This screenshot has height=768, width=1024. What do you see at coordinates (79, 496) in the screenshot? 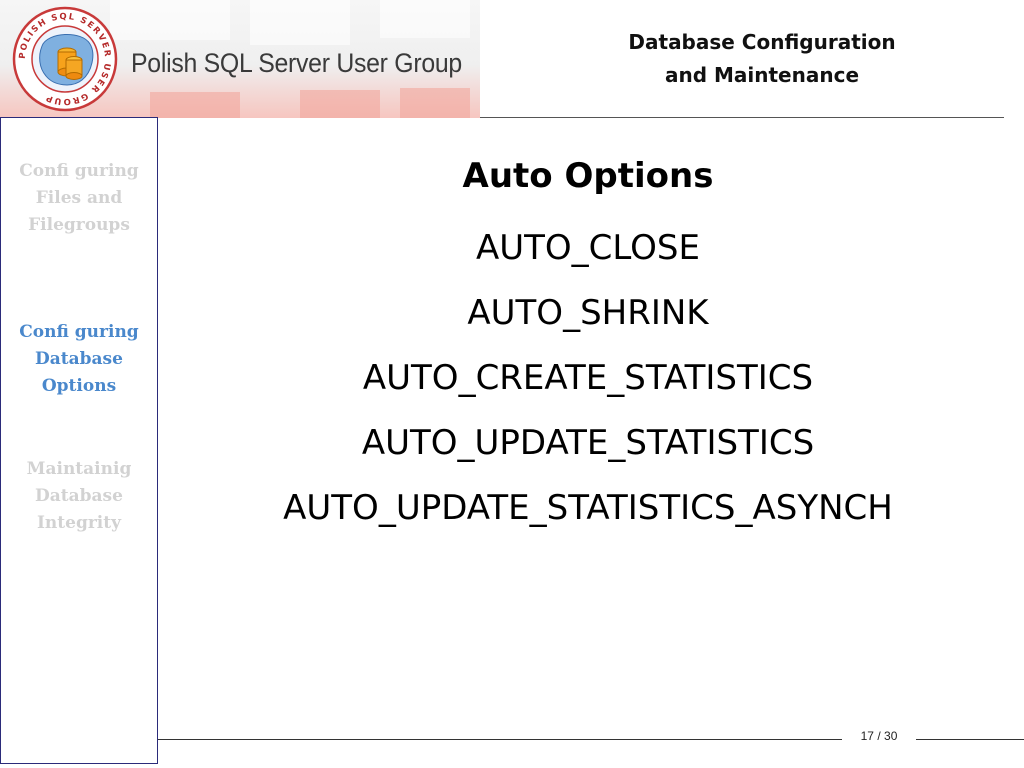
I see `sidebar-item-database-integrity: Maintainig Database Integrity` at bounding box center [79, 496].